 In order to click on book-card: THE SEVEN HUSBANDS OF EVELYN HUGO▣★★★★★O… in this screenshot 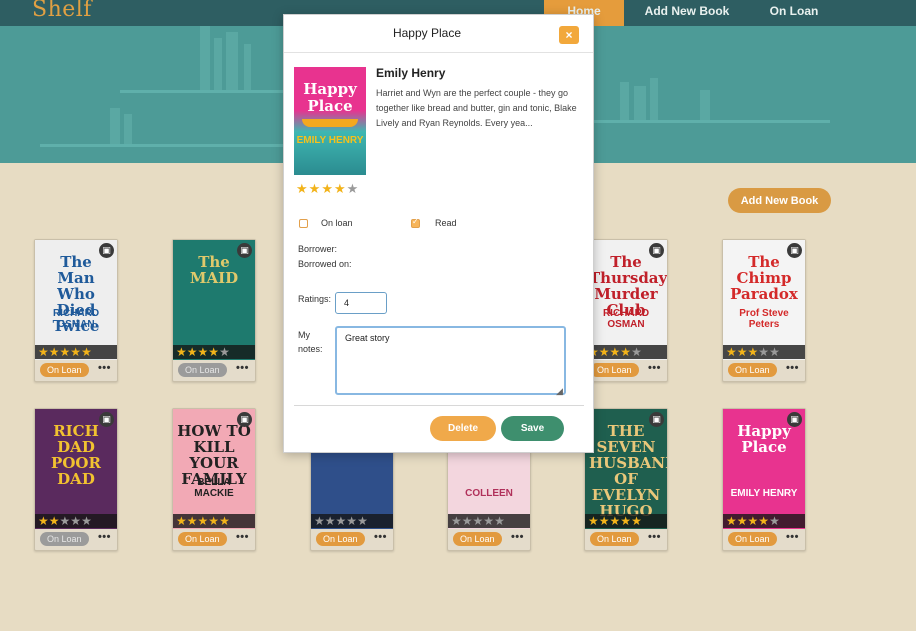, I will do `click(626, 479)`.